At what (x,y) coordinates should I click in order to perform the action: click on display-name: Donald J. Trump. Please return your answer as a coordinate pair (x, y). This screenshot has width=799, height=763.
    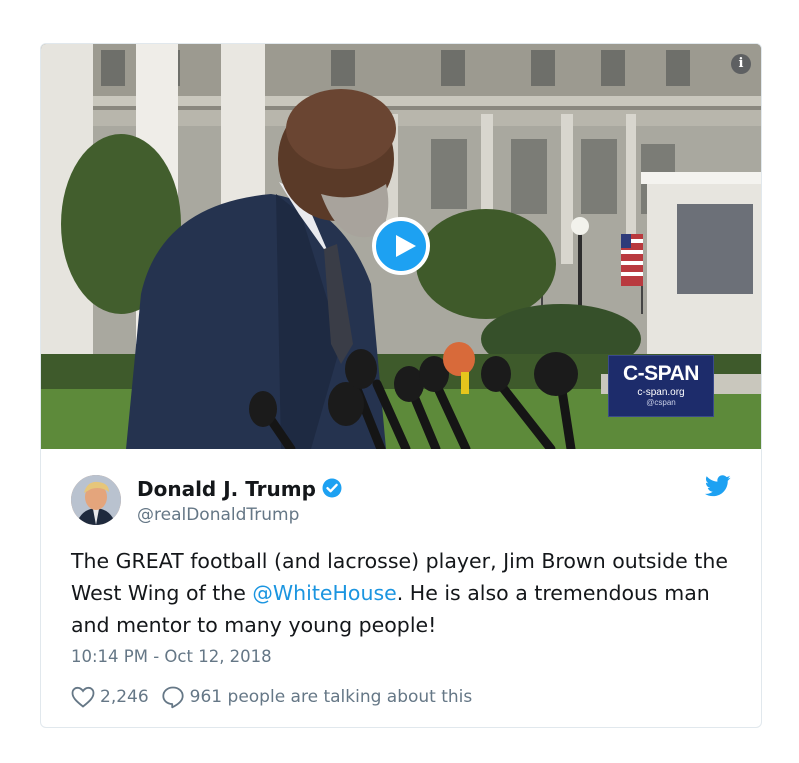
    Looking at the image, I should click on (239, 489).